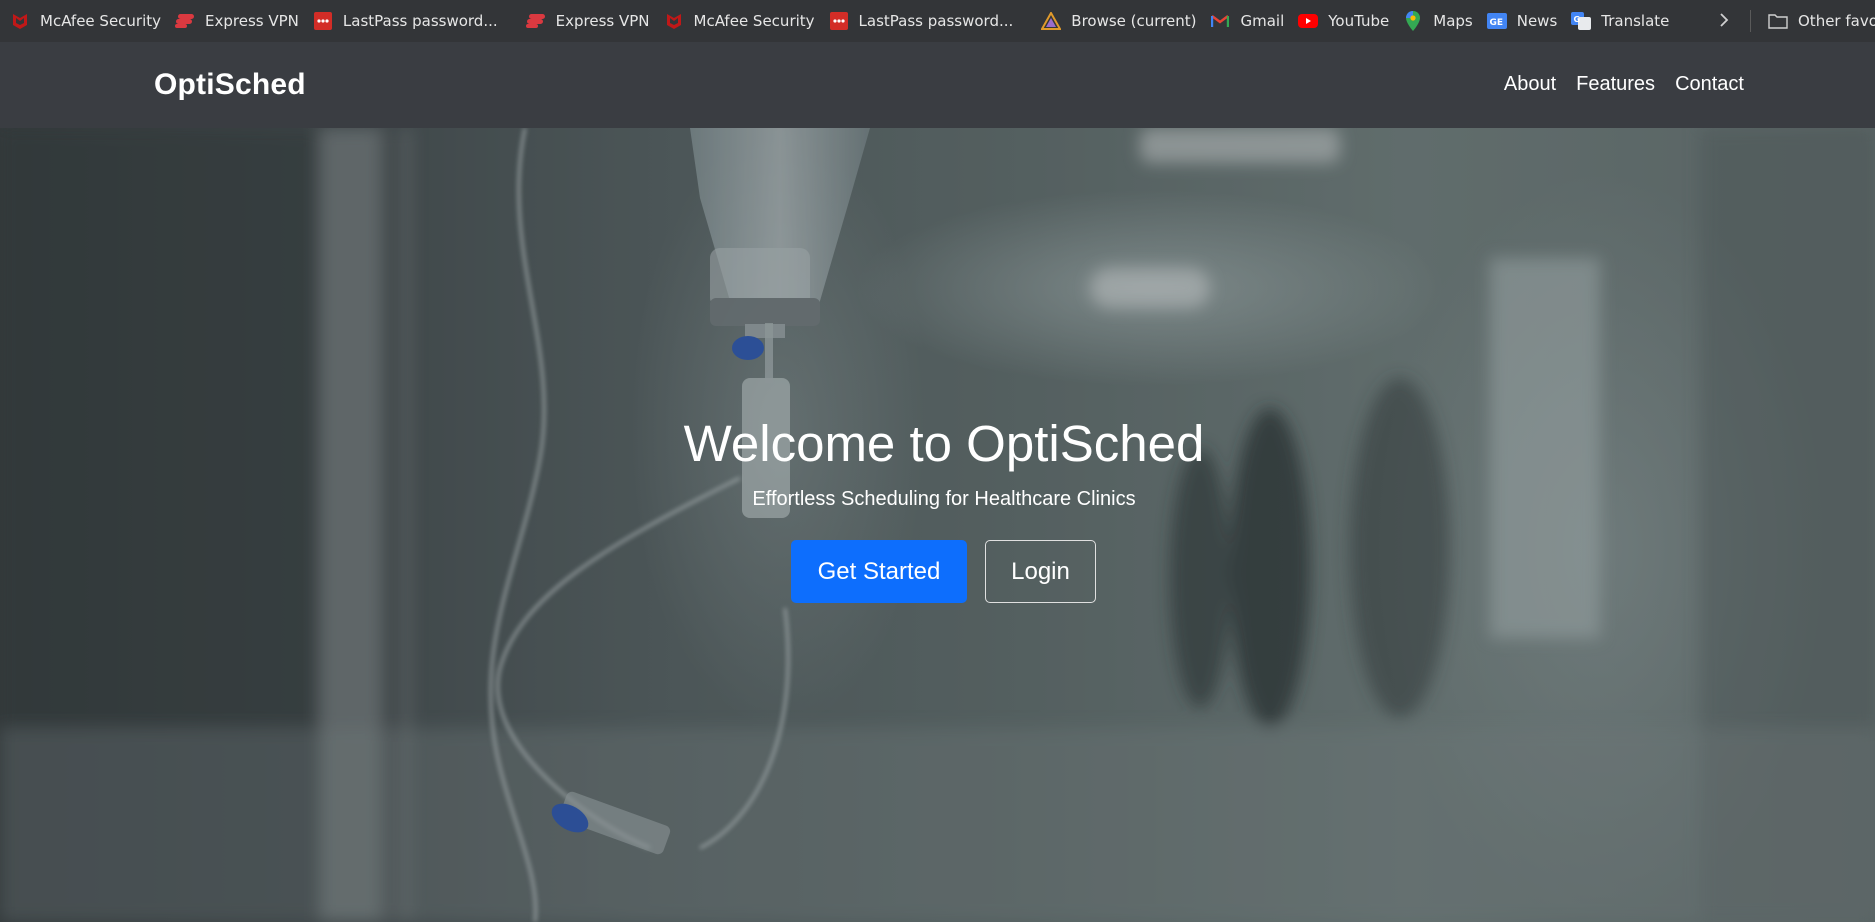  What do you see at coordinates (937, 85) in the screenshot?
I see `site-navbar: OptiSched About Features Contact` at bounding box center [937, 85].